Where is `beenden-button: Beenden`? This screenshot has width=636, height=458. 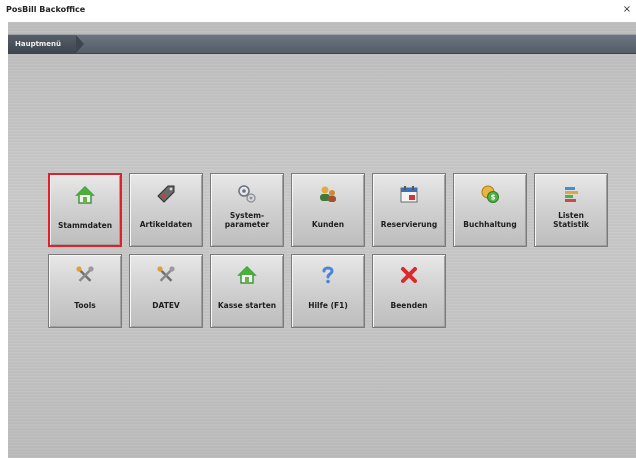
beenden-button: Beenden is located at coordinates (409, 291).